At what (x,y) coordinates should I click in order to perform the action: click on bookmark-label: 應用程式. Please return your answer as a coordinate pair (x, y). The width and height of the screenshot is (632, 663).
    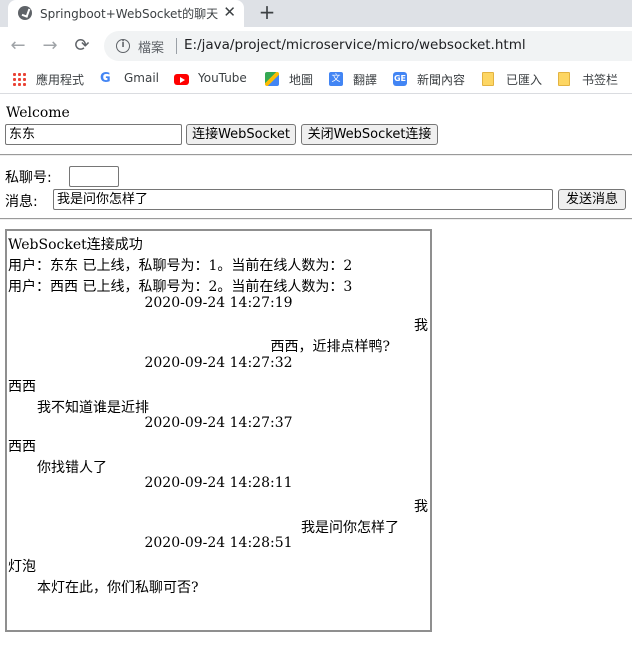
    Looking at the image, I should click on (60, 80).